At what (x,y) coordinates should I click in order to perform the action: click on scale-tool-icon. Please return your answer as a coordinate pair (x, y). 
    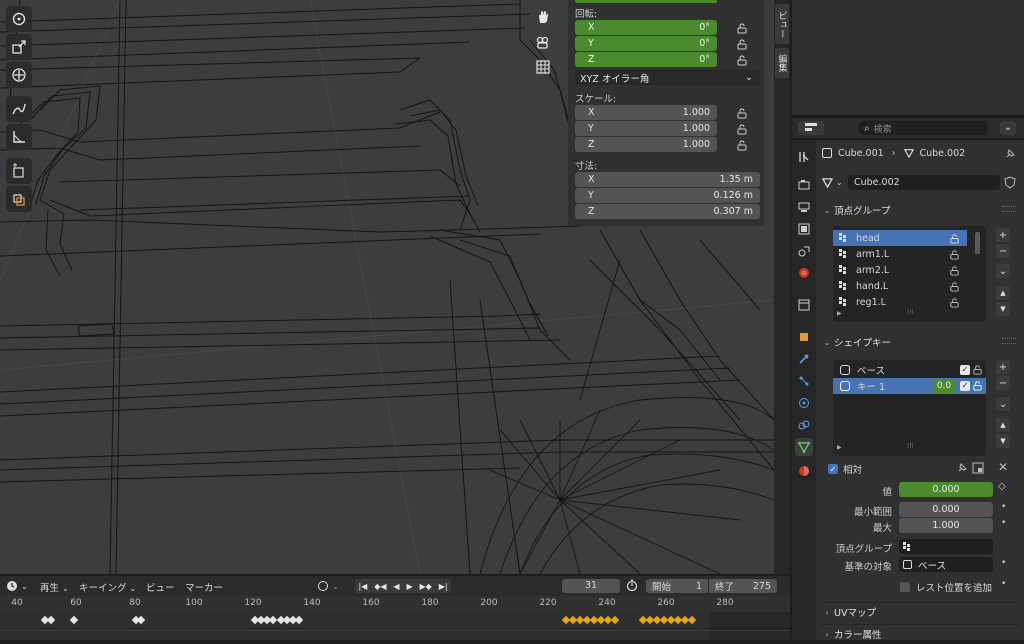
    Looking at the image, I should click on (19, 47).